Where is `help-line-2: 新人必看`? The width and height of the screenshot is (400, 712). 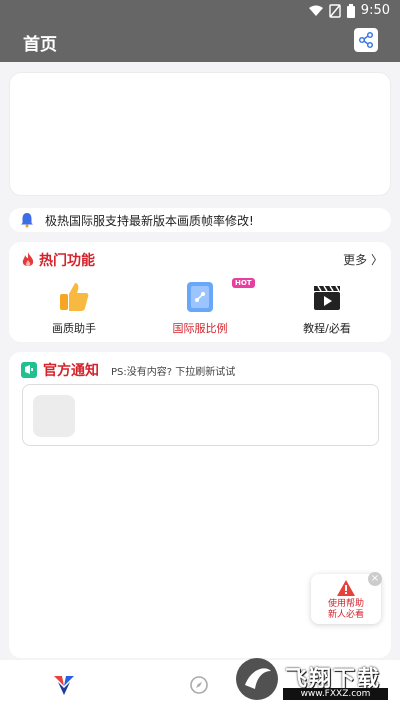 help-line-2: 新人必看 is located at coordinates (345, 615).